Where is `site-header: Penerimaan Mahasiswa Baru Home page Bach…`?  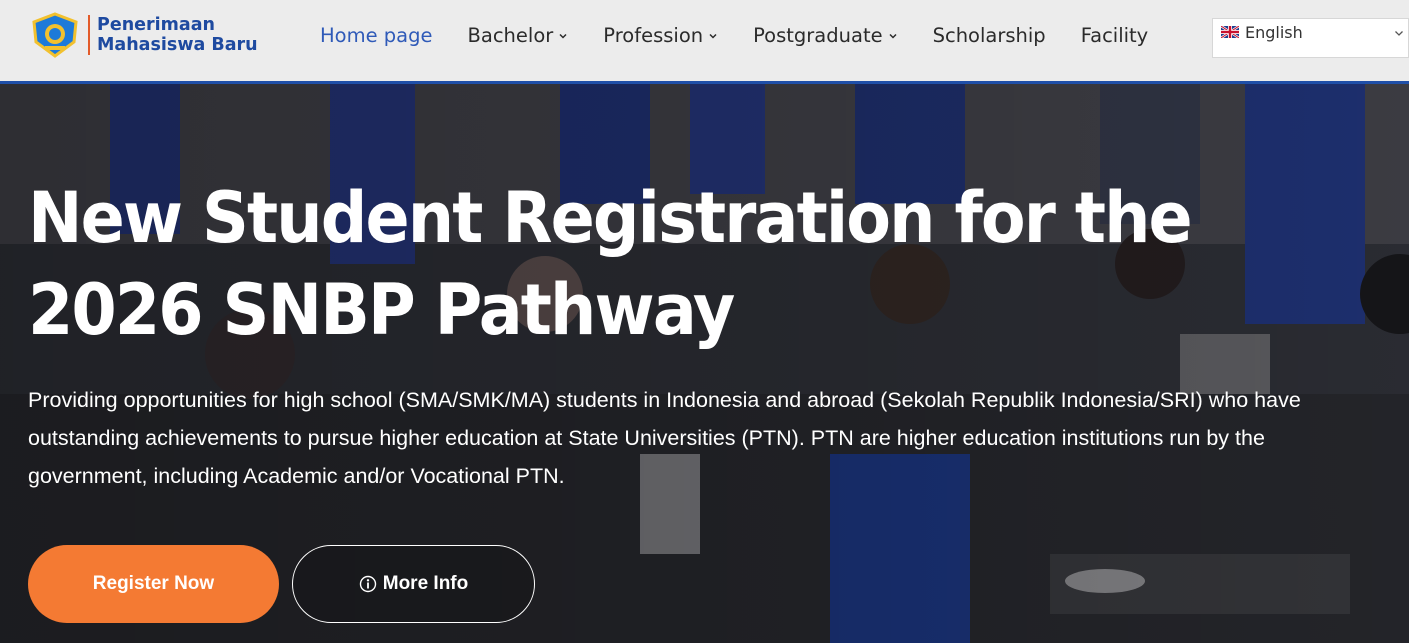
site-header: Penerimaan Mahasiswa Baru Home page Bach… is located at coordinates (704, 42).